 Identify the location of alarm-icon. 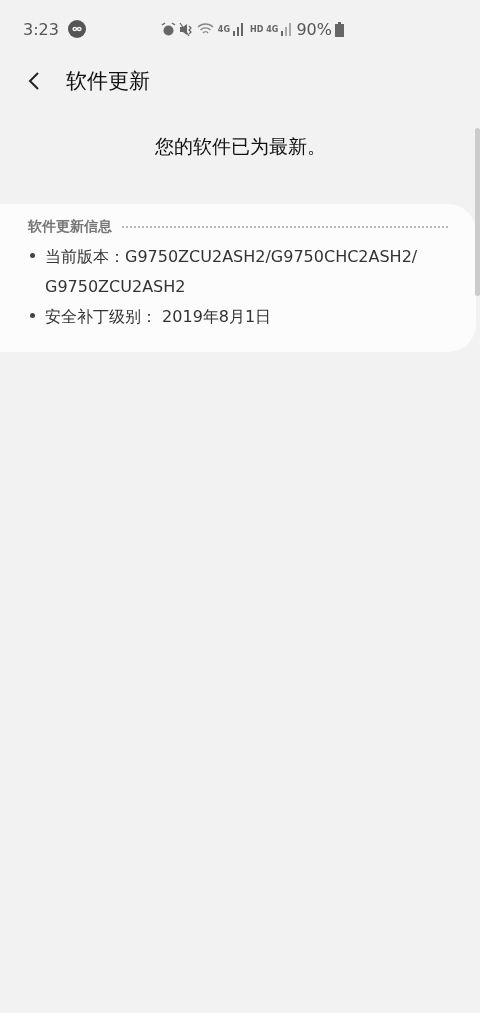
(168, 29).